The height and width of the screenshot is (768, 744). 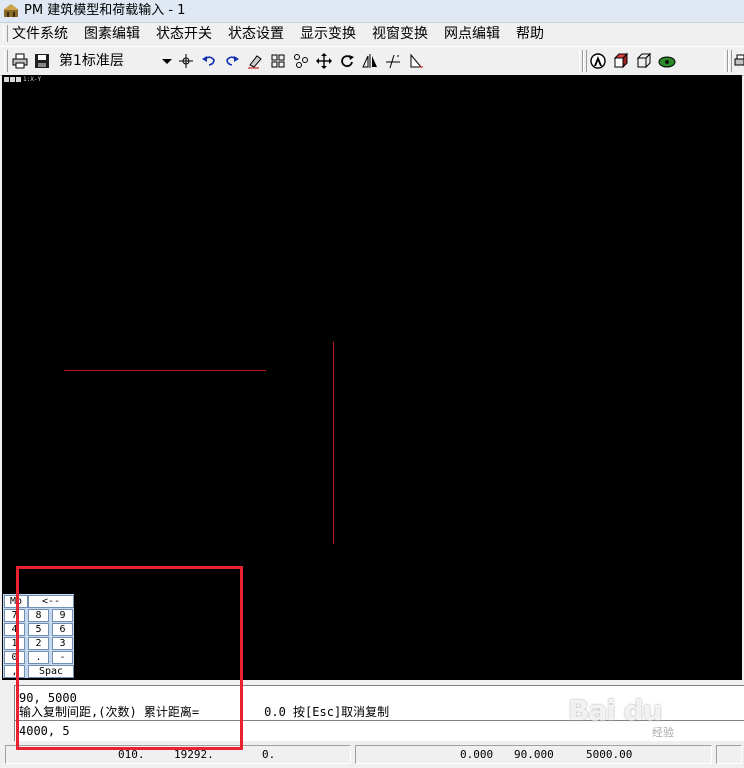 What do you see at coordinates (62, 615) in the screenshot?
I see `keypad-key-9: 9` at bounding box center [62, 615].